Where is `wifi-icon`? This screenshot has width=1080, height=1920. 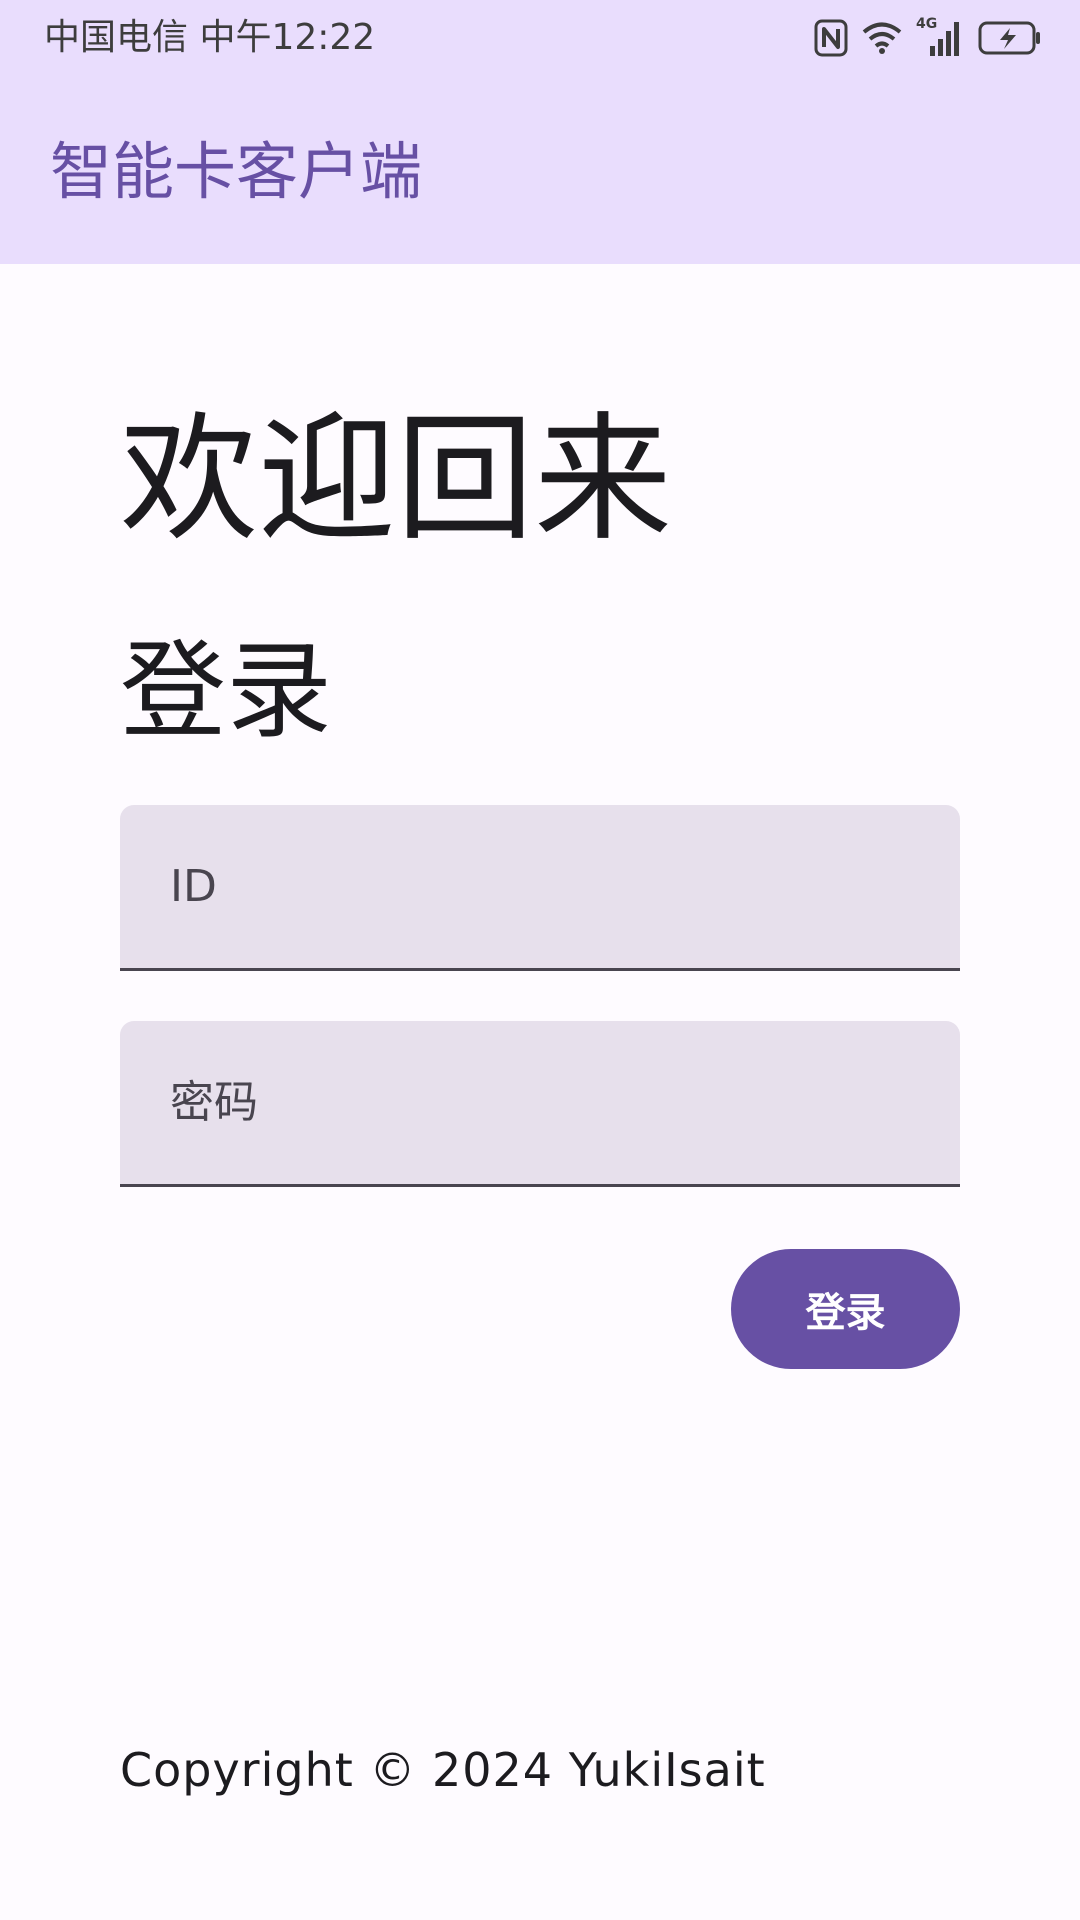
wifi-icon is located at coordinates (882, 38).